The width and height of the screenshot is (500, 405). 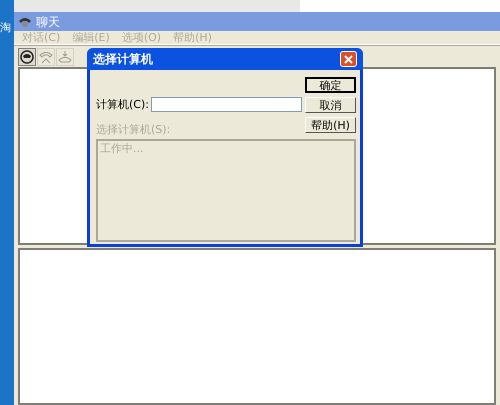 What do you see at coordinates (122, 104) in the screenshot?
I see `computer-label: 计算机(C):` at bounding box center [122, 104].